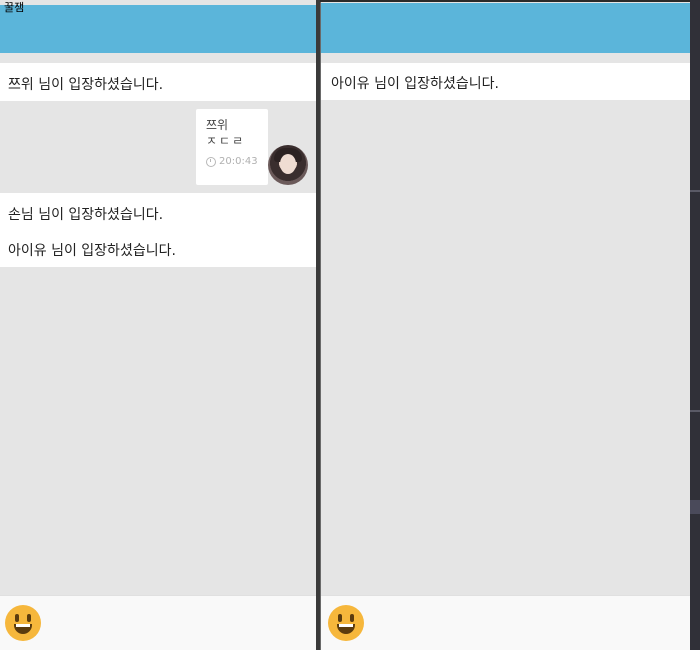 This screenshot has width=700, height=650. I want to click on message-text: ㅈㄷㄹ, so click(226, 141).